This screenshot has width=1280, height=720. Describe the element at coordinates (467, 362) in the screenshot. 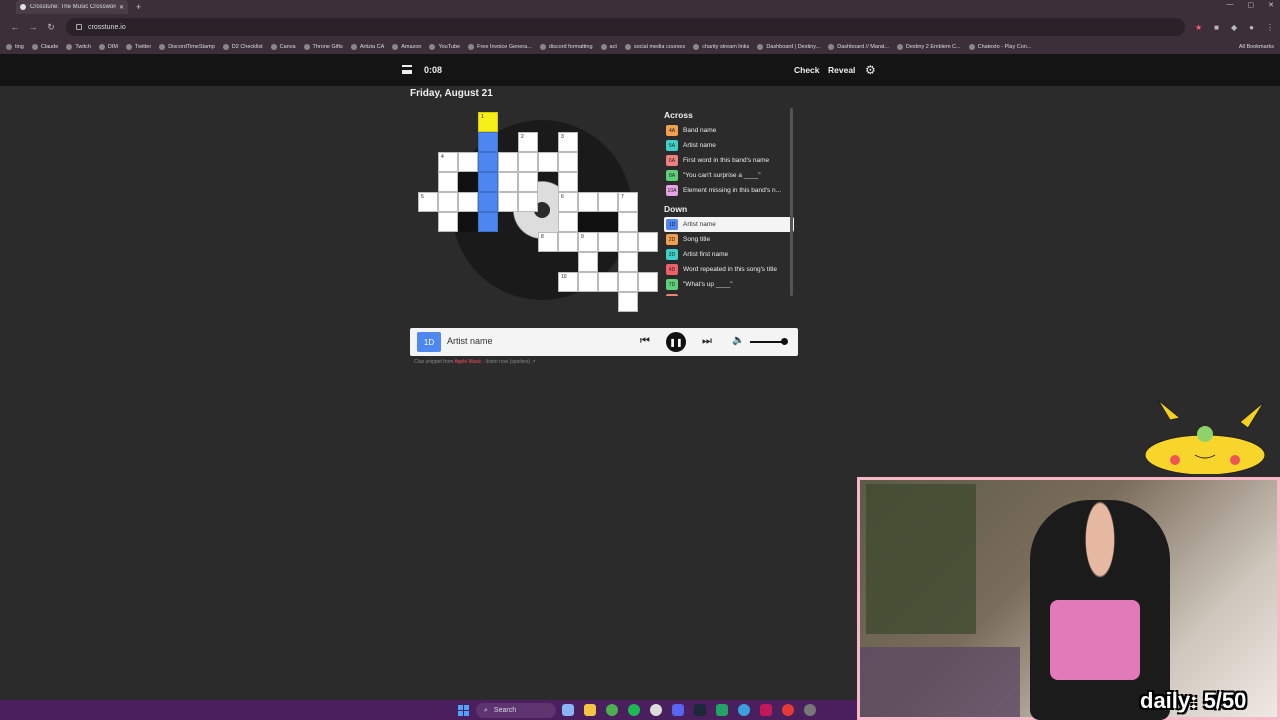

I see `apple-music-link: Apple Music` at that location.